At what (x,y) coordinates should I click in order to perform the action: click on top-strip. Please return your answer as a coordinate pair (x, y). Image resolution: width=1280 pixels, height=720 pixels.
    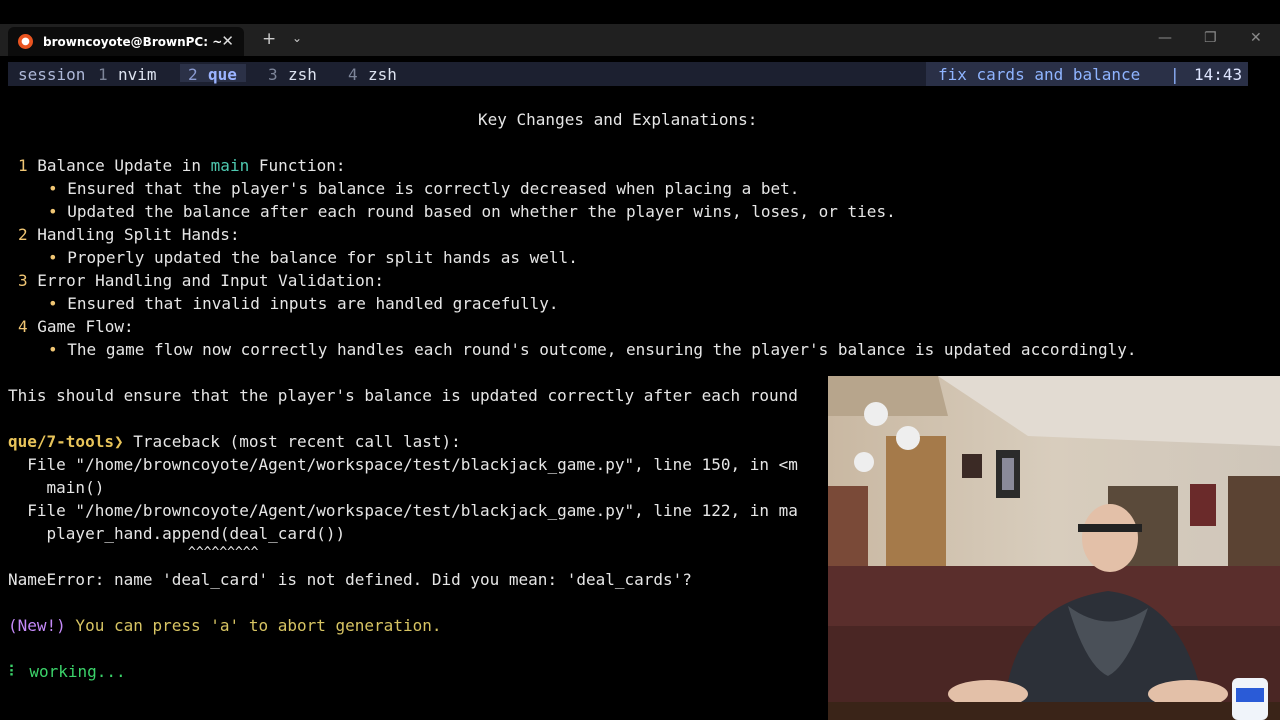
    Looking at the image, I should click on (640, 12).